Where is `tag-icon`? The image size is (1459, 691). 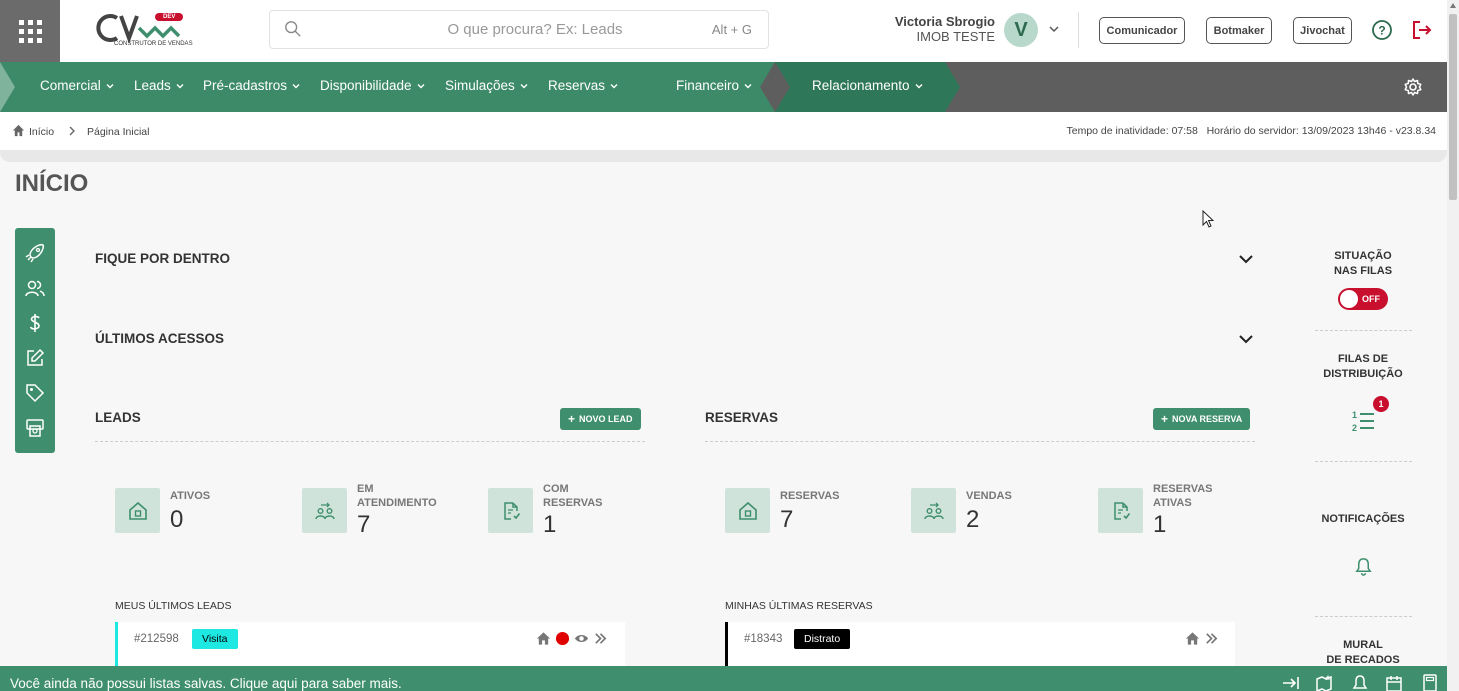
tag-icon is located at coordinates (35, 393).